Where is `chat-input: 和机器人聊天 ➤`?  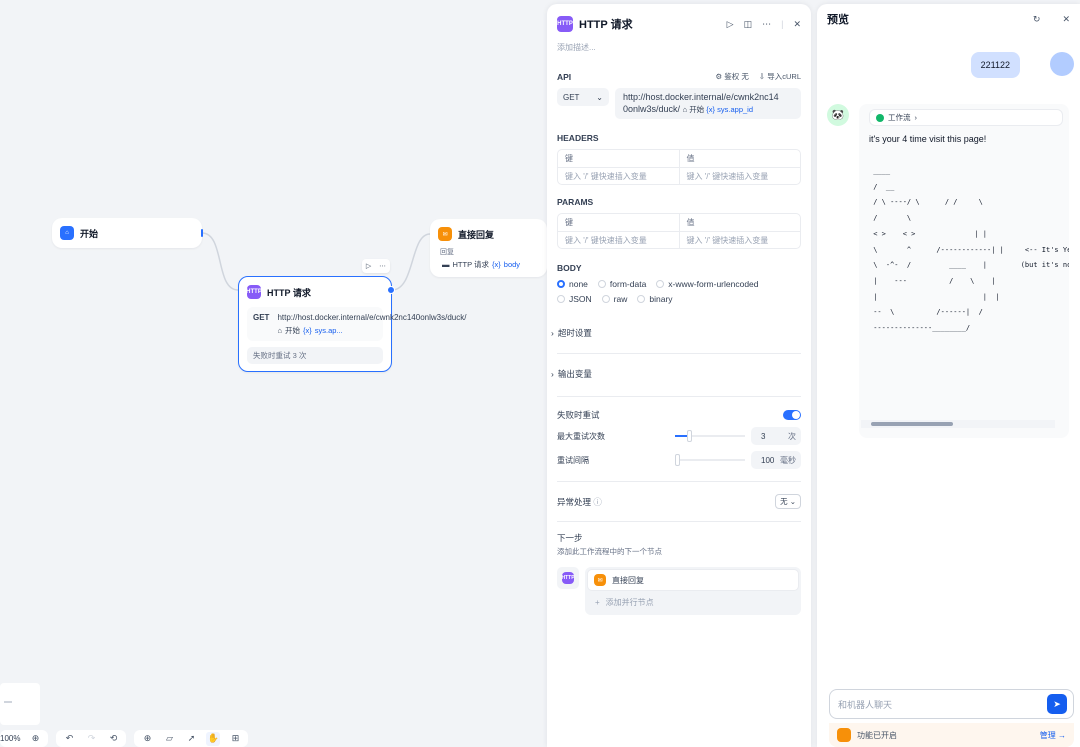 chat-input: 和机器人聊天 ➤ is located at coordinates (951, 704).